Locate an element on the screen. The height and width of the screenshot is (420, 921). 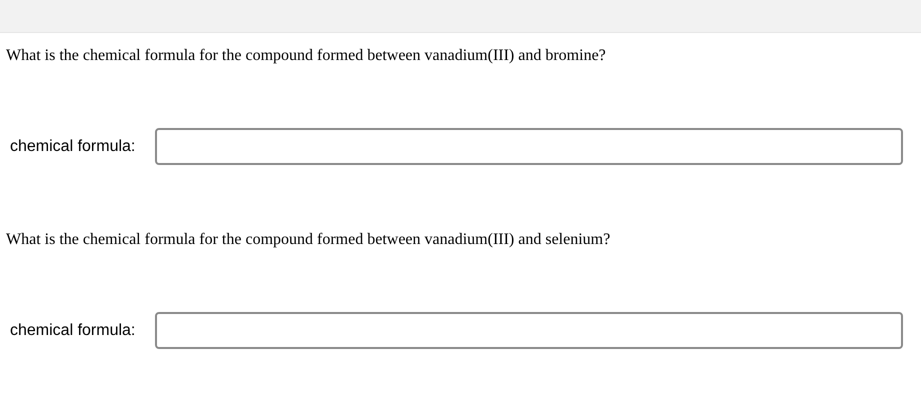
question-text: What is the chemical formula for the compound formed between vanadium(III) and selenium? is located at coordinates (309, 240).